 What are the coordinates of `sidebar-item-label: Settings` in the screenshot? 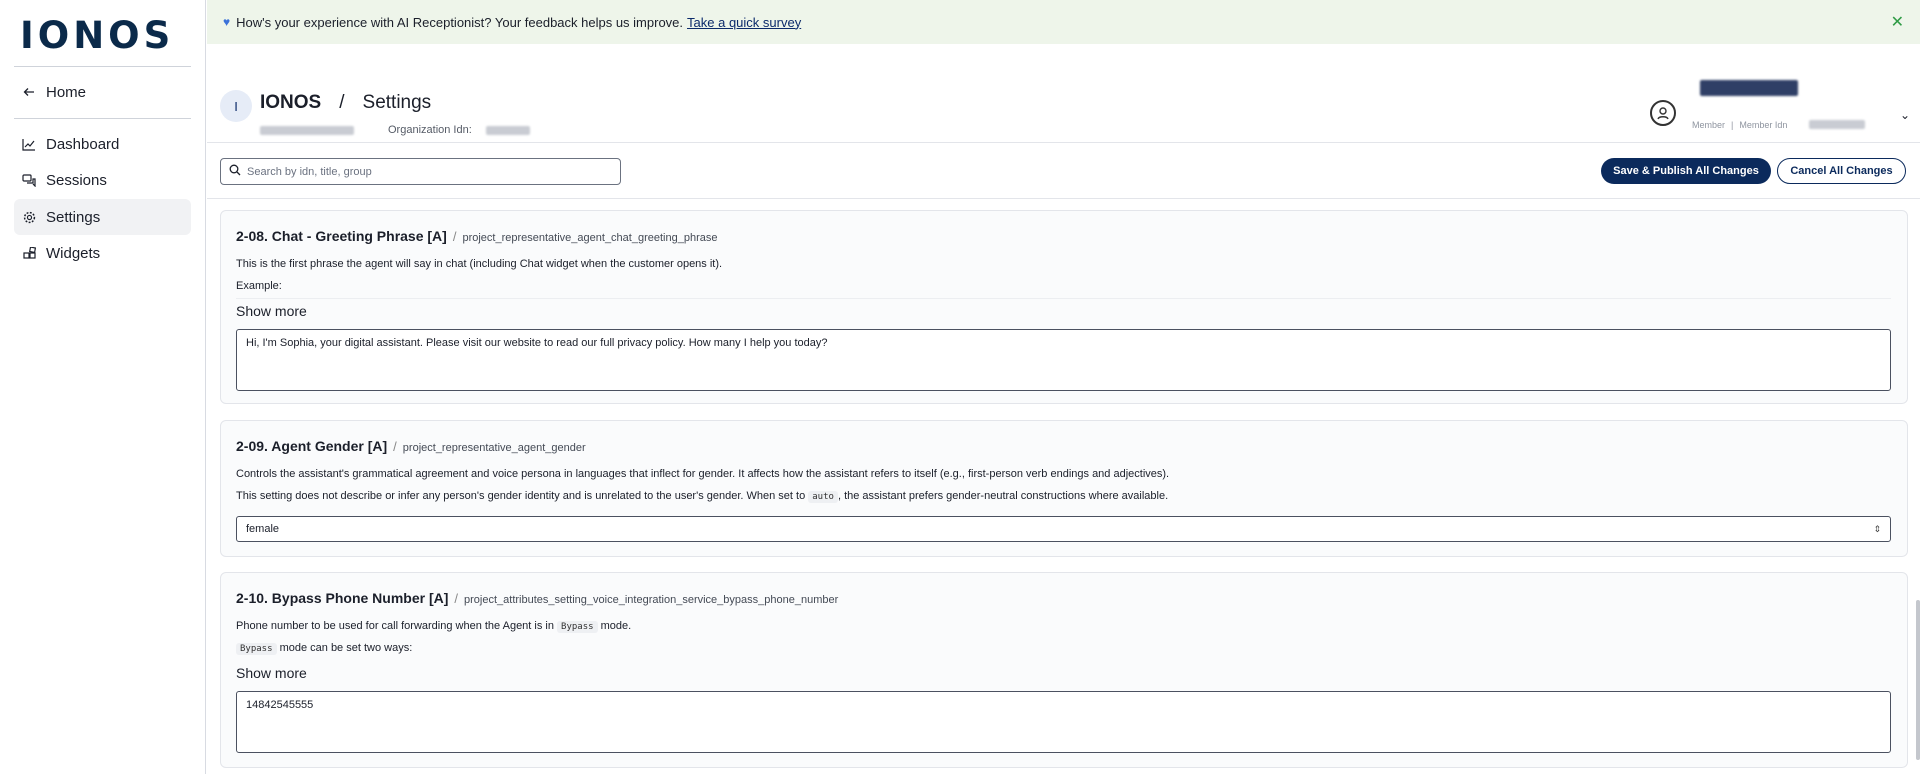 It's located at (73, 217).